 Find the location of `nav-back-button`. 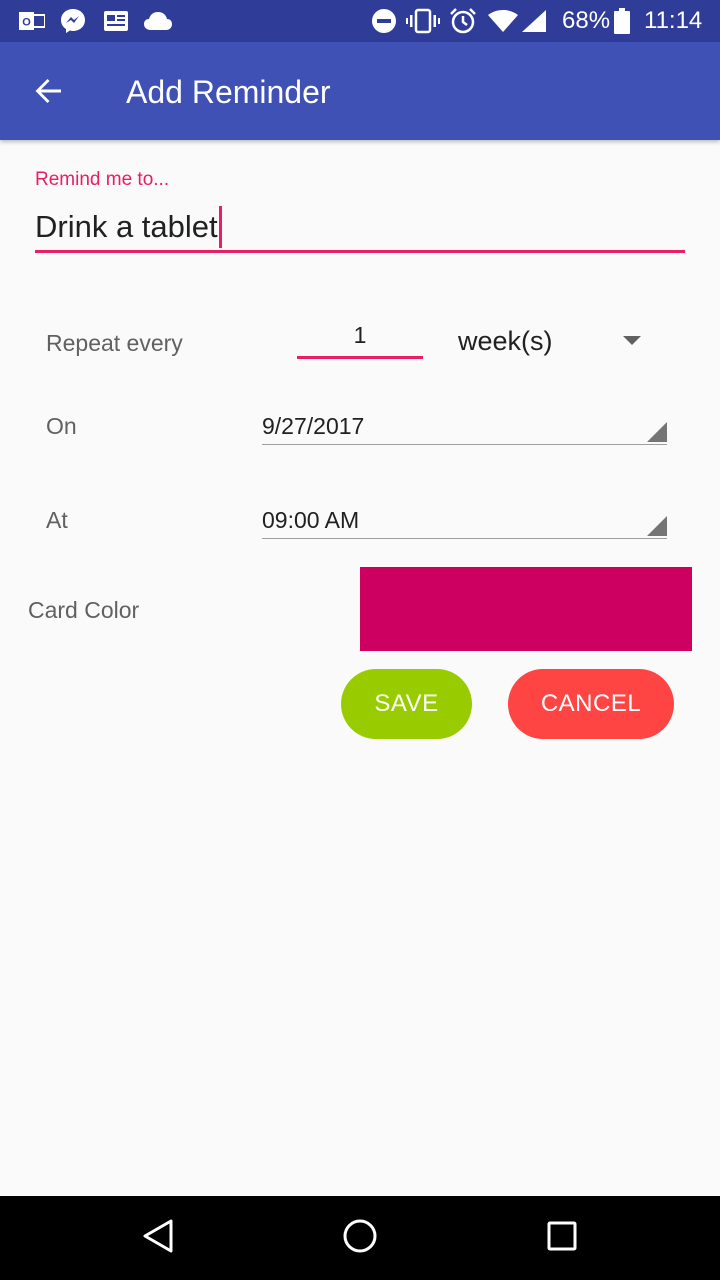

nav-back-button is located at coordinates (158, 1238).